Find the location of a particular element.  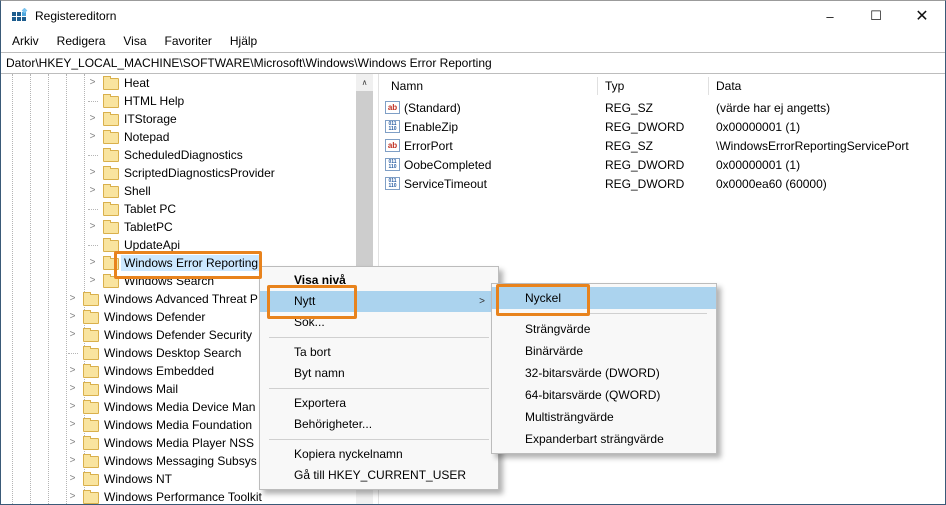

tree-item: > Shell is located at coordinates (179, 191).